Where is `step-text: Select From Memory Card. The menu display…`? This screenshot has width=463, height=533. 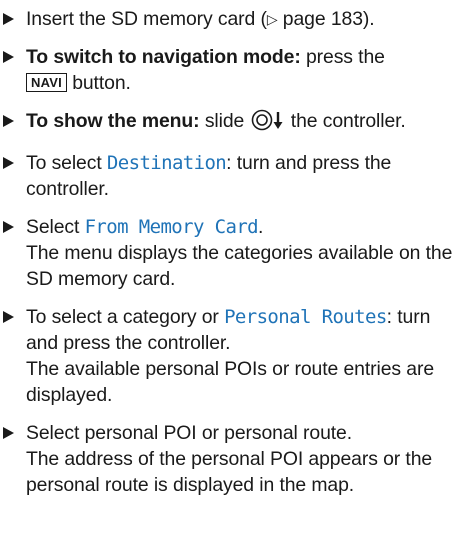 step-text: Select From Memory Card. The menu display… is located at coordinates (240, 253).